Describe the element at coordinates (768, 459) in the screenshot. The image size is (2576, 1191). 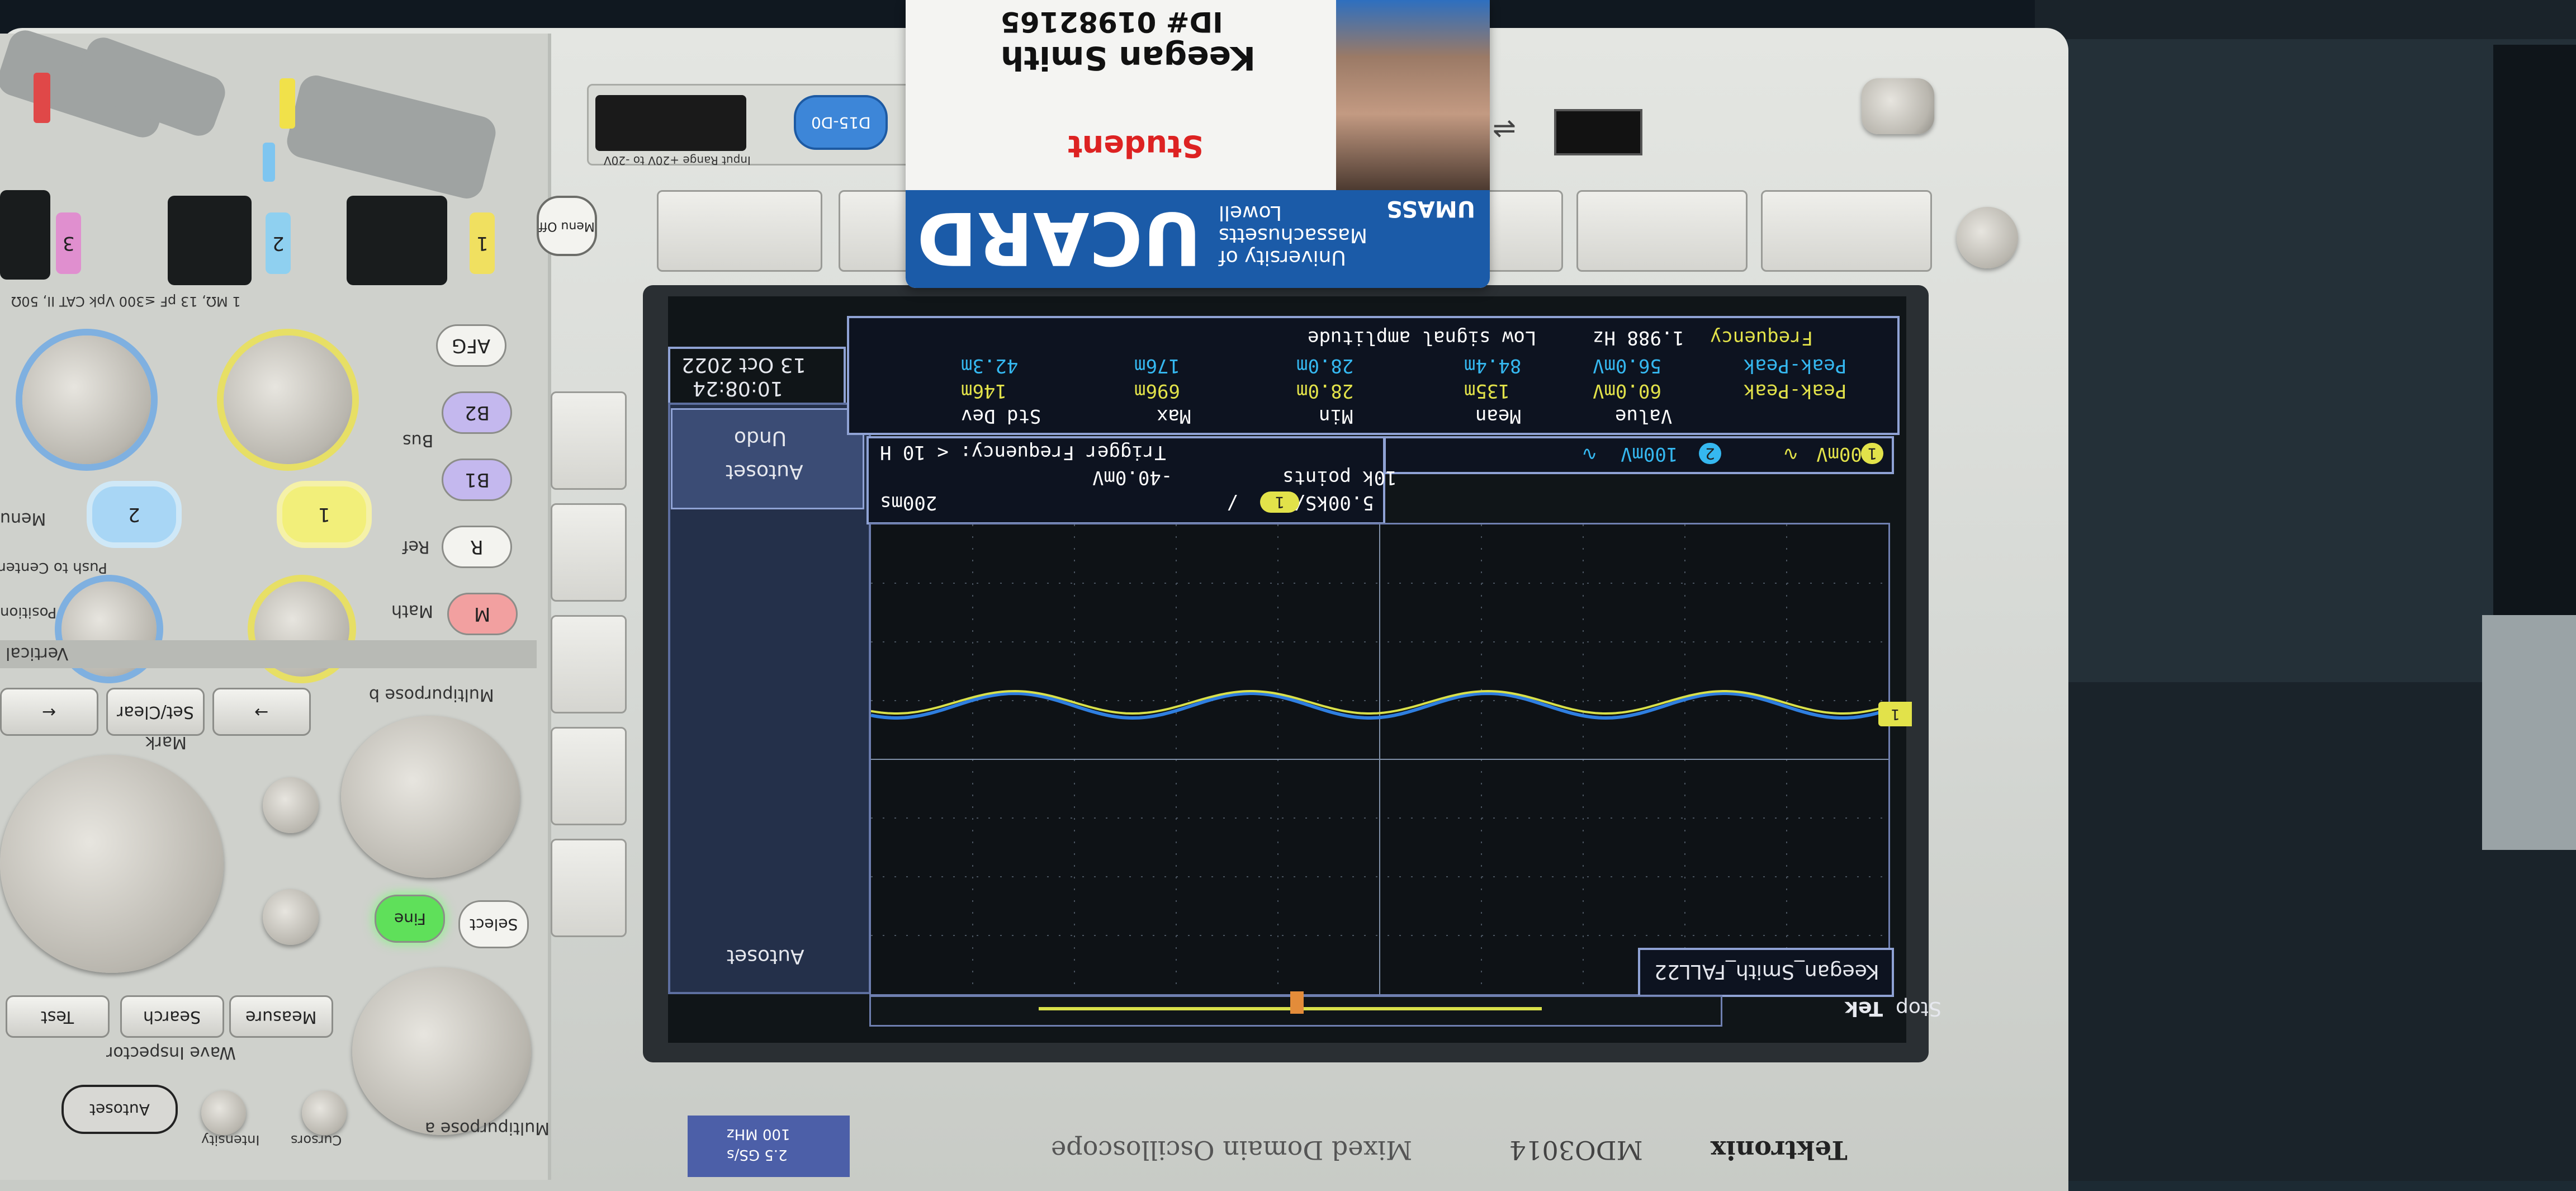
I see `undo-autoset-menu-item: Undo Autoset` at that location.